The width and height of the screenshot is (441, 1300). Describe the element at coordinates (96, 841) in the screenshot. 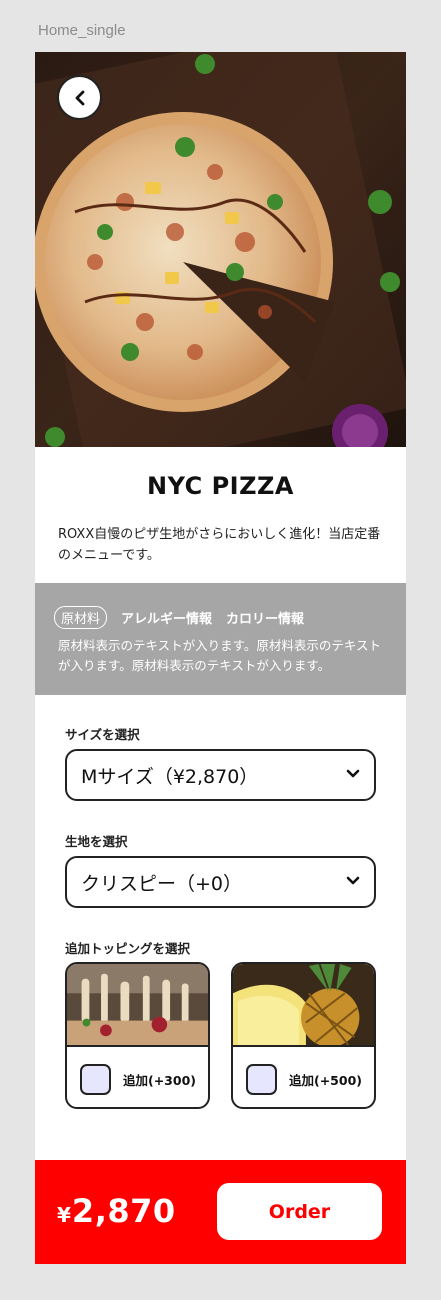

I see `crust-select-label: 生地を選択` at that location.